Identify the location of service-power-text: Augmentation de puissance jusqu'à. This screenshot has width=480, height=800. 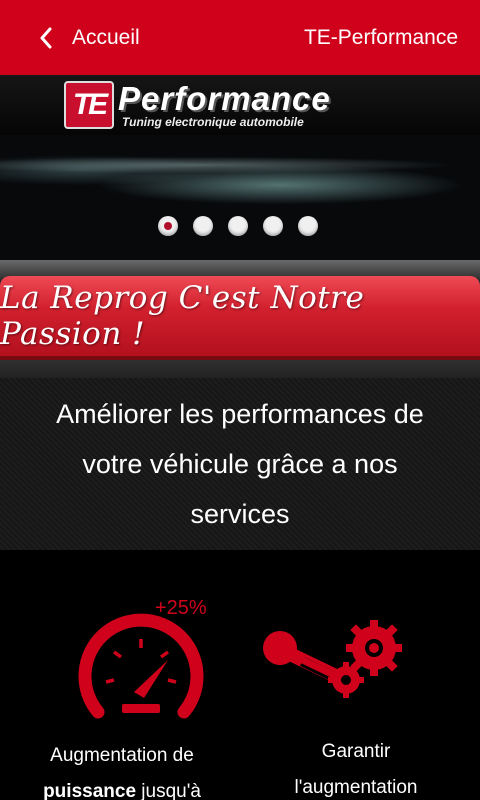
(122, 769).